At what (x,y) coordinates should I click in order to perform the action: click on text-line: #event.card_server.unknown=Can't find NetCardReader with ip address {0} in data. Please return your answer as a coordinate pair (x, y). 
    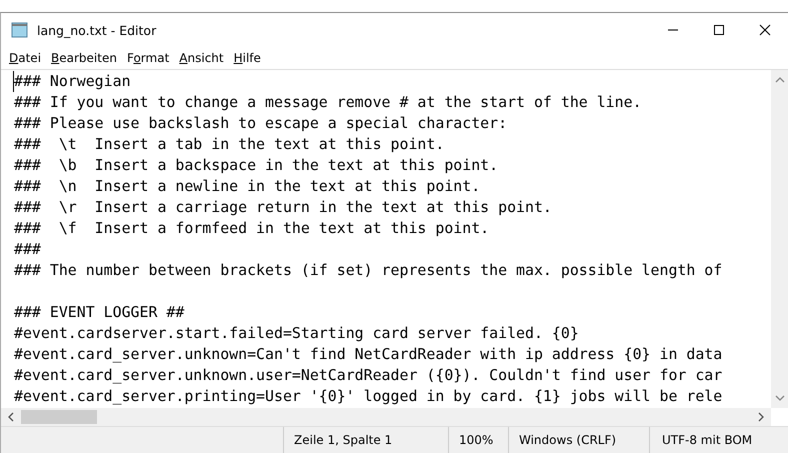
    Looking at the image, I should click on (369, 354).